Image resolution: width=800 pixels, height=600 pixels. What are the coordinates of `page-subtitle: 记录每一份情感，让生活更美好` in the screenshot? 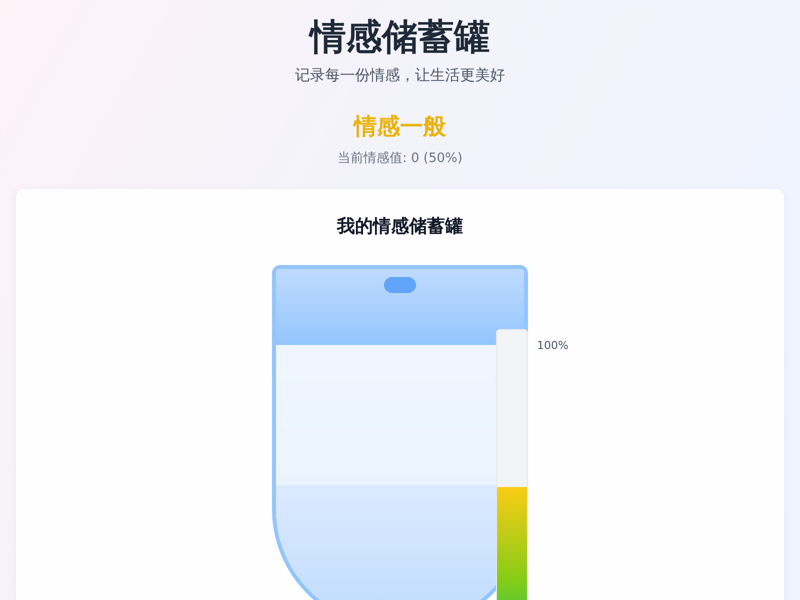 It's located at (400, 75).